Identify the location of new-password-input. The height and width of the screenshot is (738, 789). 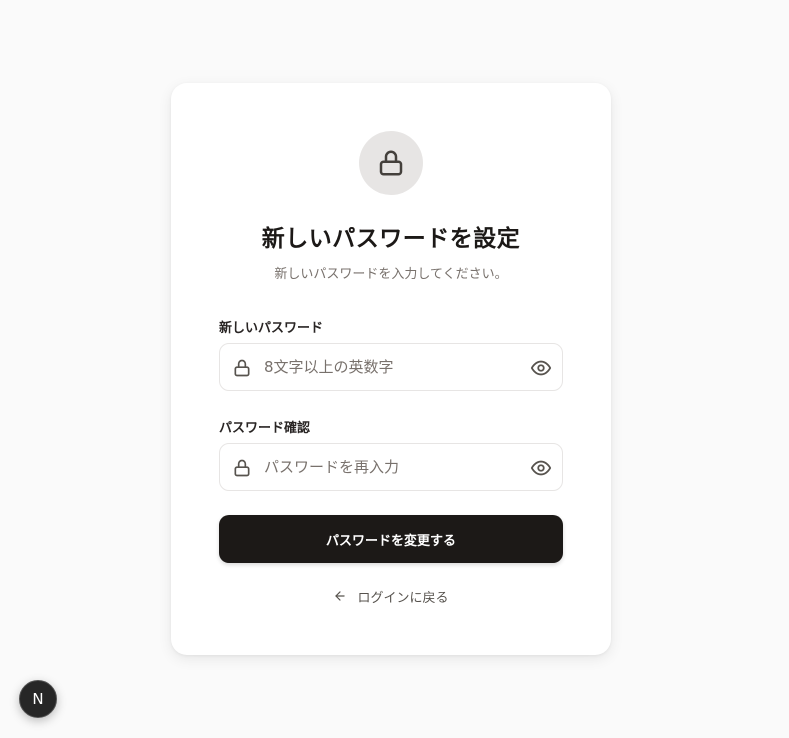
(389, 367).